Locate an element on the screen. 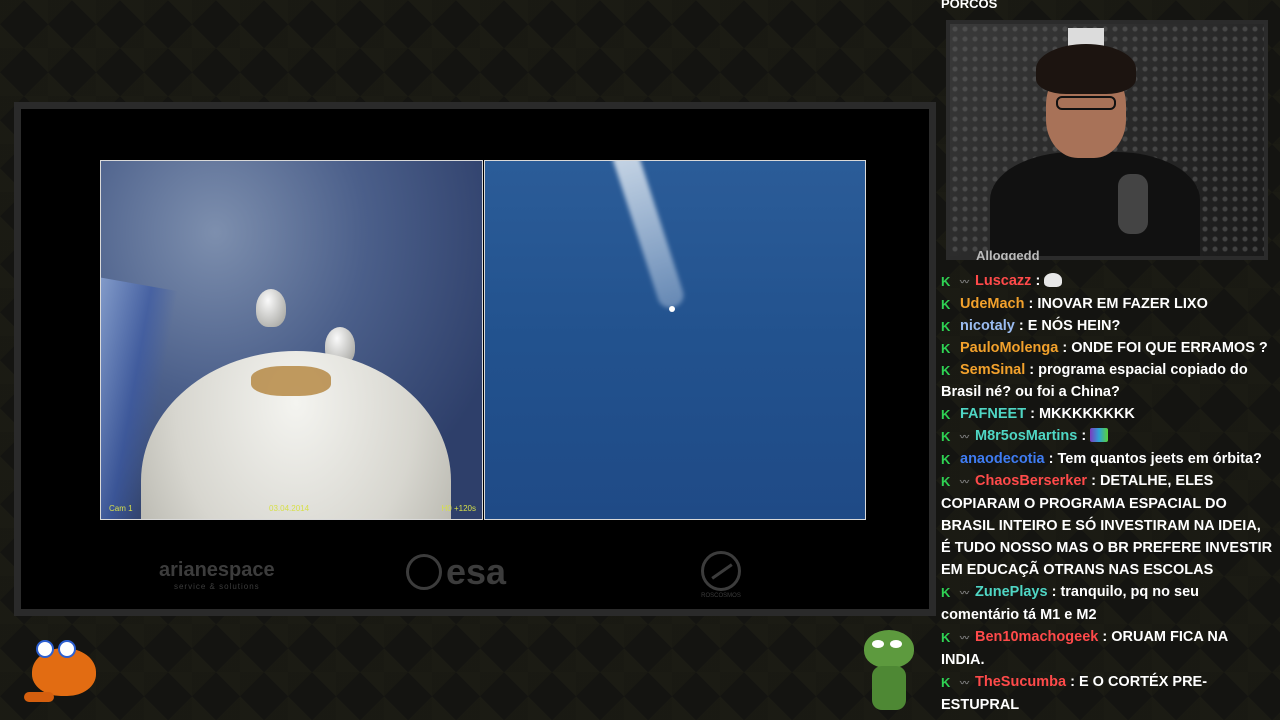  chat-message: K 〰 Luscazz : is located at coordinates (1107, 281).